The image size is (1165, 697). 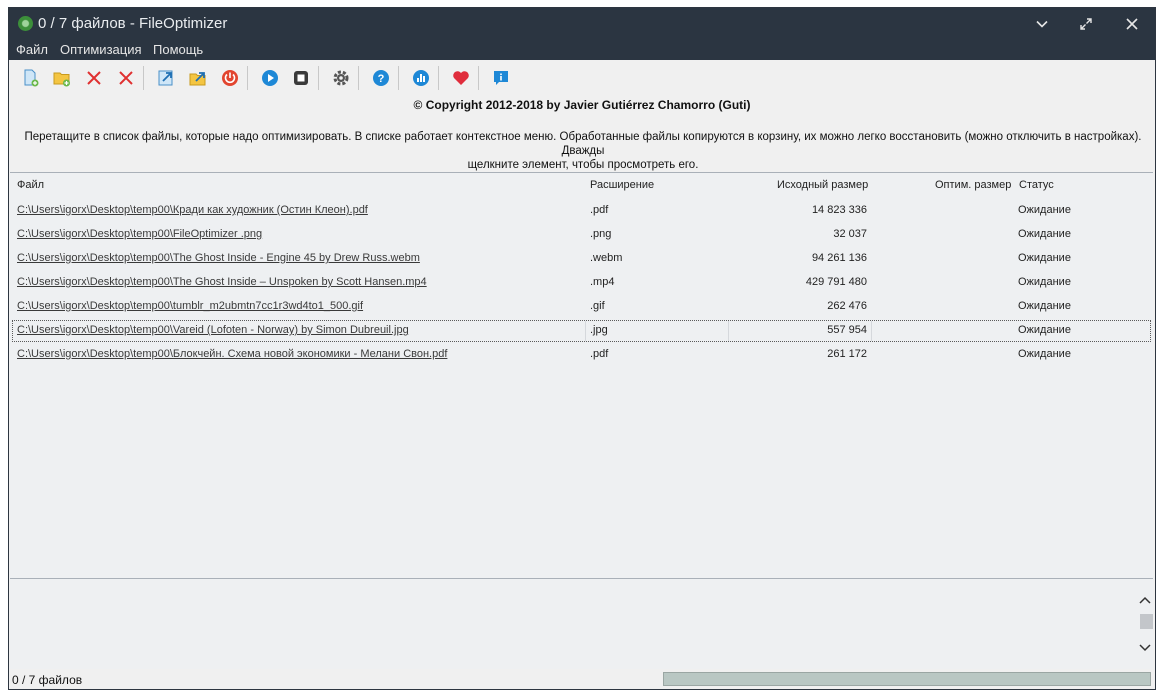 What do you see at coordinates (839, 210) in the screenshot?
I see `original-size: 14 823 336` at bounding box center [839, 210].